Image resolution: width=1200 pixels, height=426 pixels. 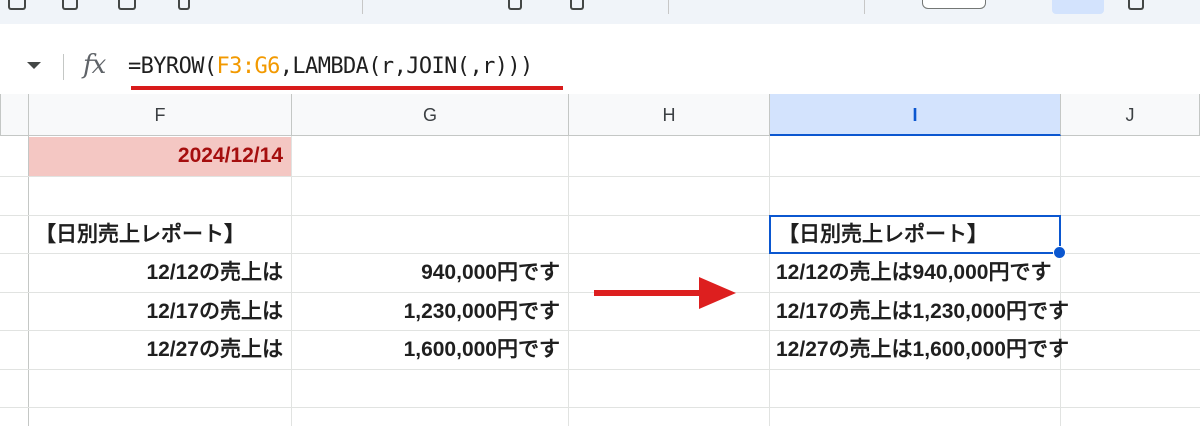 What do you see at coordinates (63, 67) in the screenshot?
I see `formula-bar-divider` at bounding box center [63, 67].